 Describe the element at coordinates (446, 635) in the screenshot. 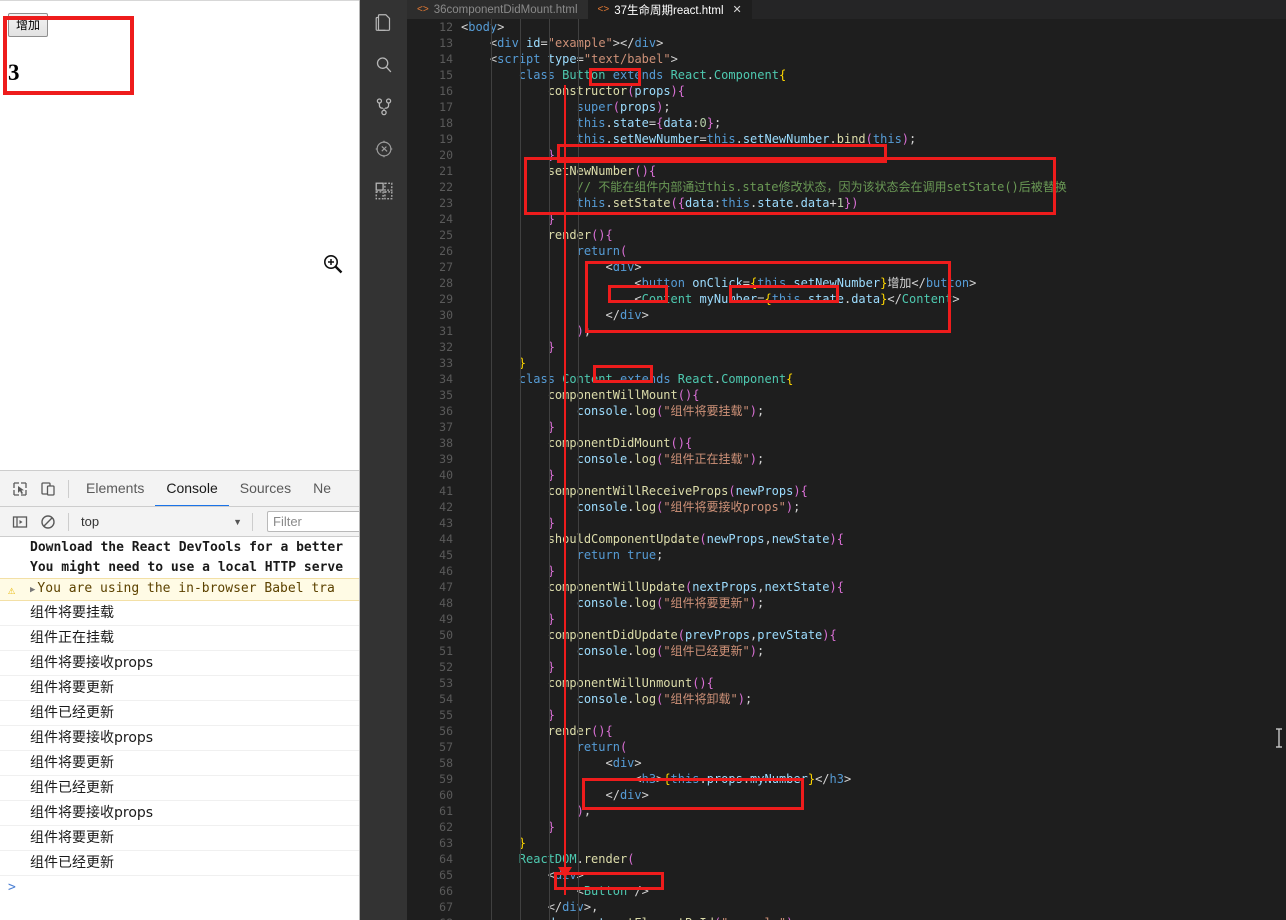

I see `line-number: 50` at that location.